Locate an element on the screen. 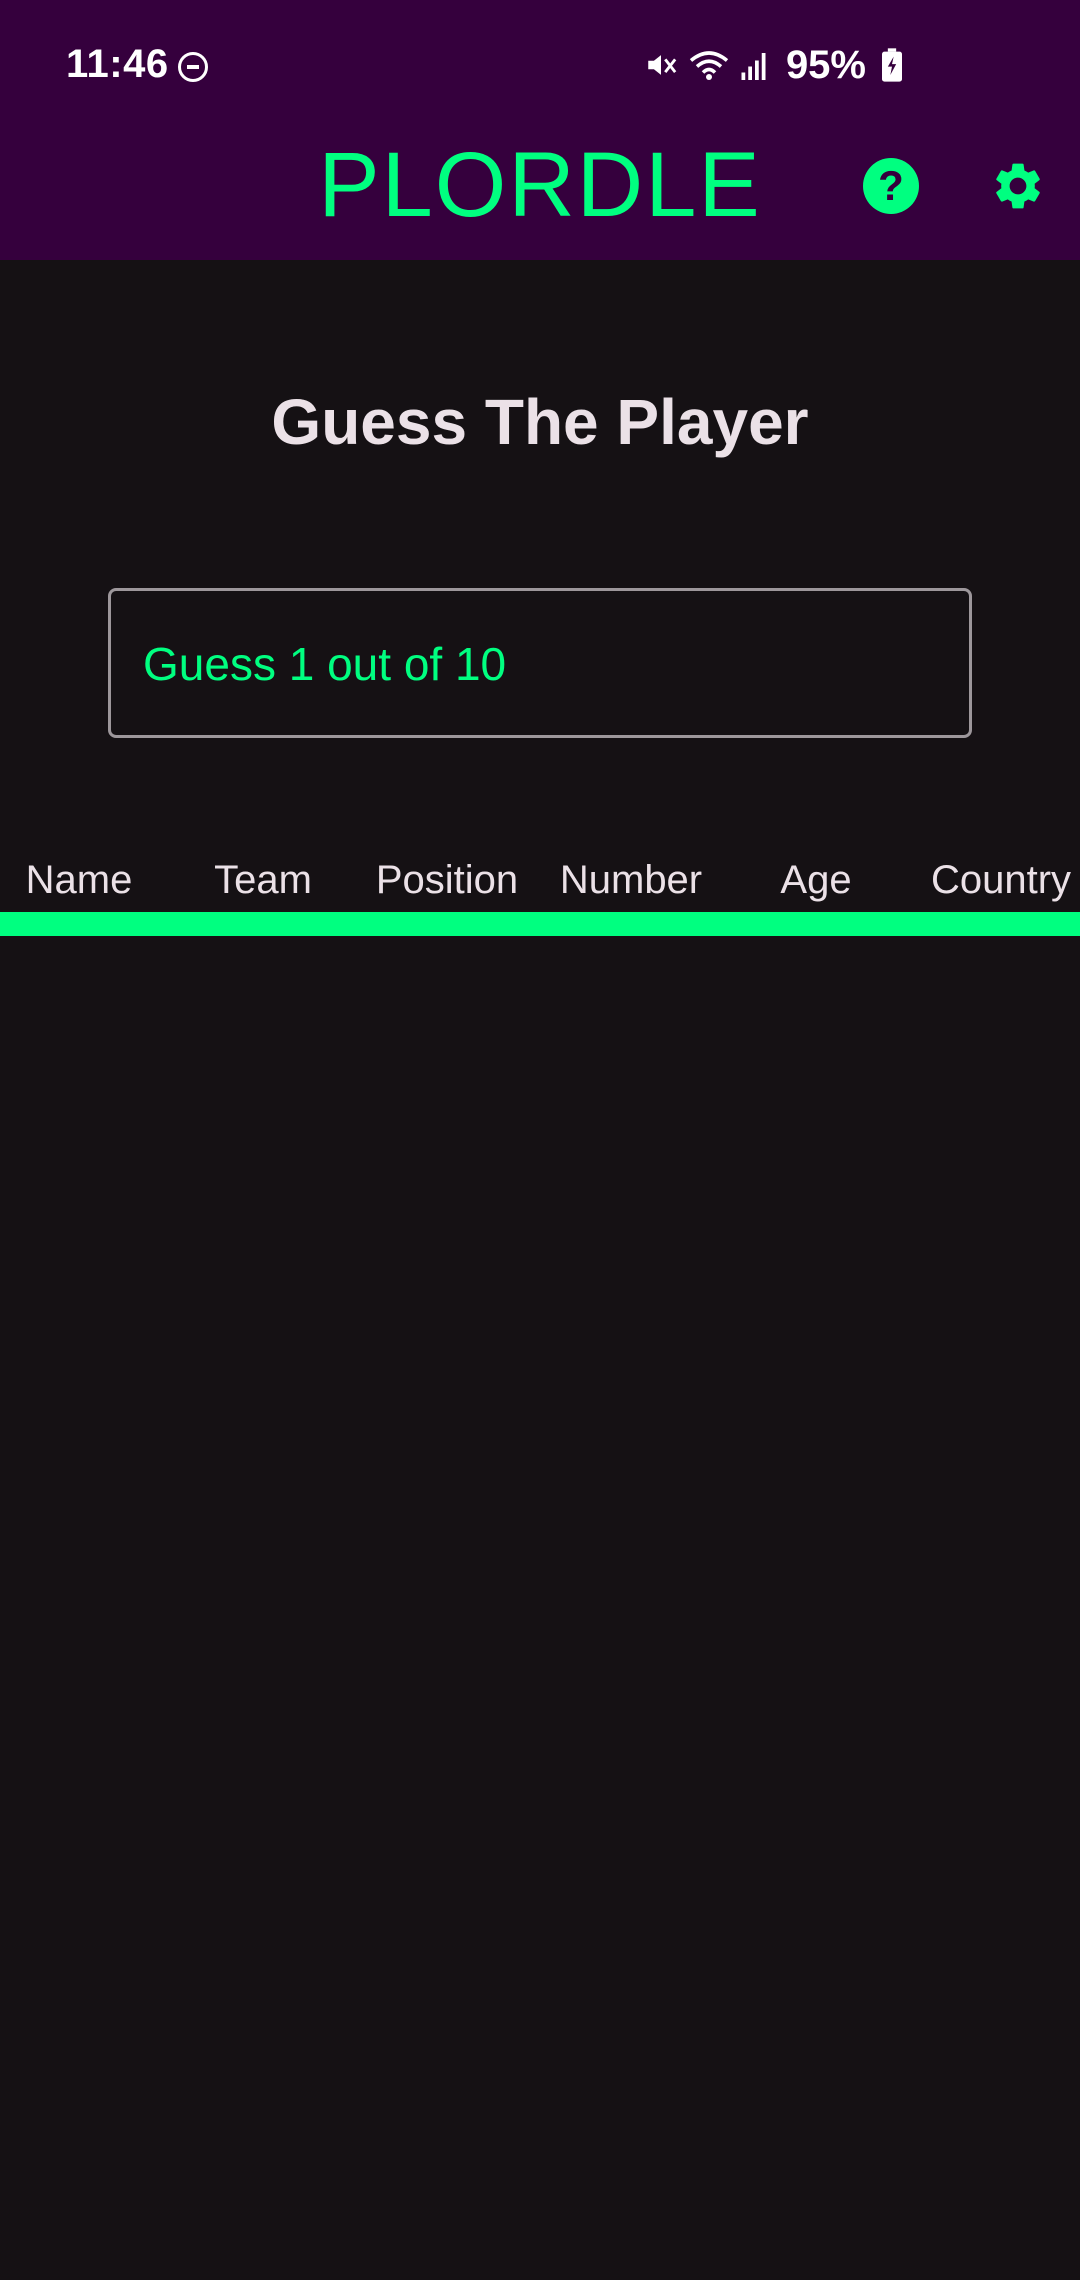  signal-icon is located at coordinates (755, 65).